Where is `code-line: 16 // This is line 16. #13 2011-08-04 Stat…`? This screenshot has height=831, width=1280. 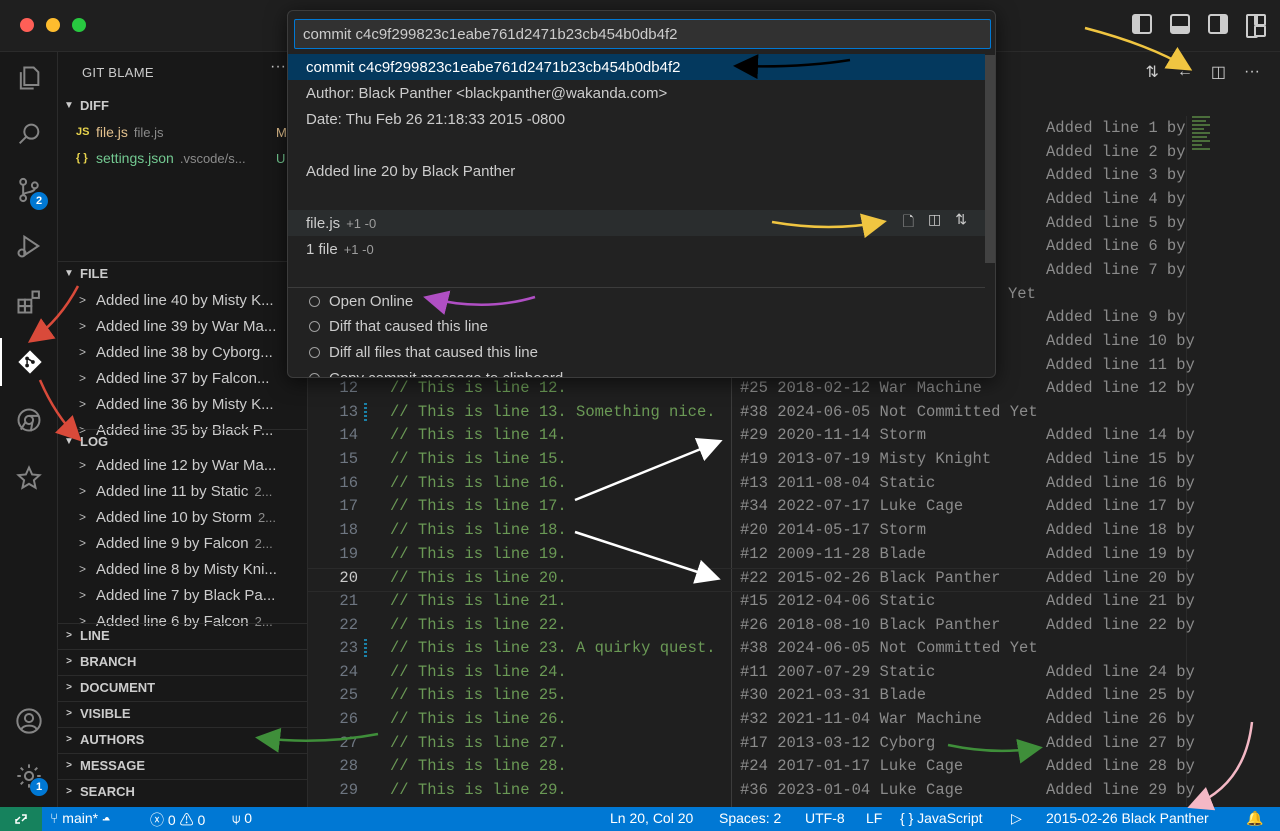
code-line: 16 // This is line 16. #13 2011-08-04 Stat… is located at coordinates (751, 486).